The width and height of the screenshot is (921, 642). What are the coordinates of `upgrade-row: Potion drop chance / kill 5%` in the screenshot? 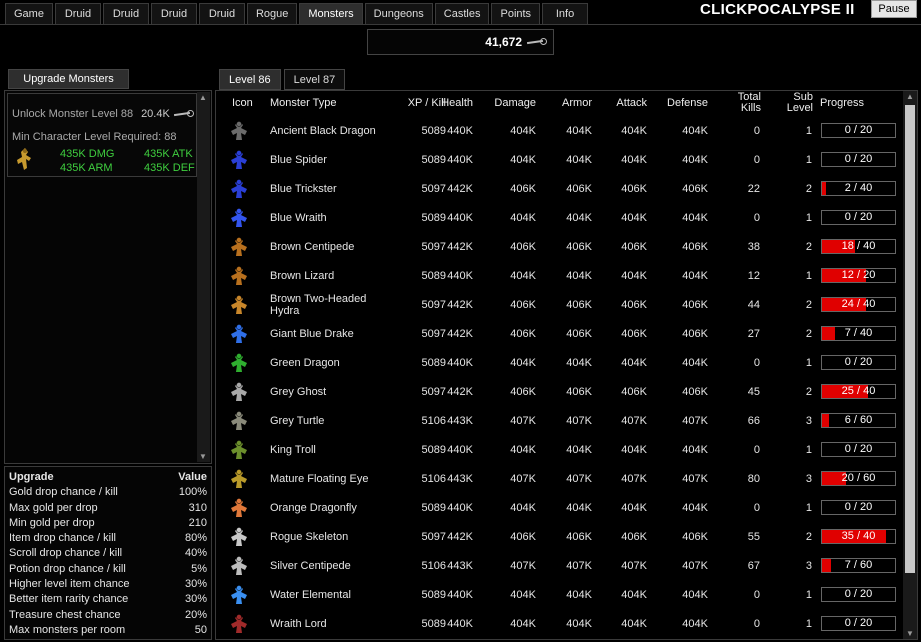 It's located at (108, 569).